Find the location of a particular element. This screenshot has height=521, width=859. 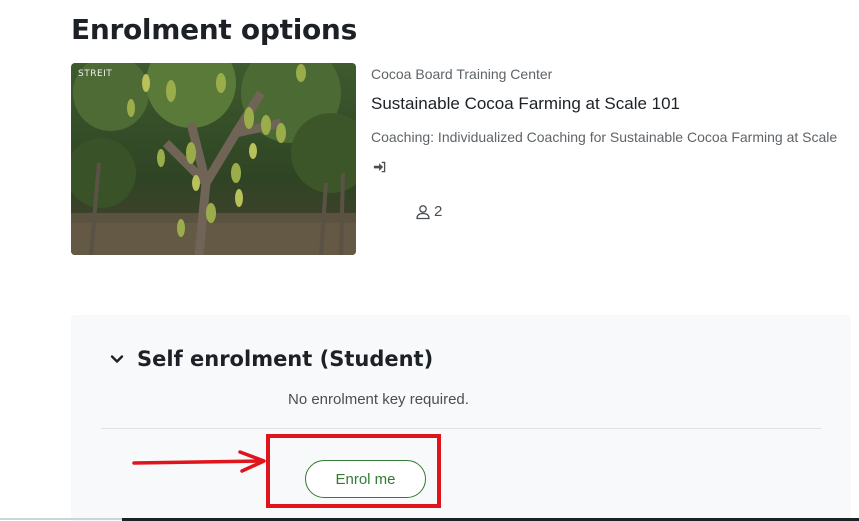

cocoa-tree-photo is located at coordinates (213, 159).